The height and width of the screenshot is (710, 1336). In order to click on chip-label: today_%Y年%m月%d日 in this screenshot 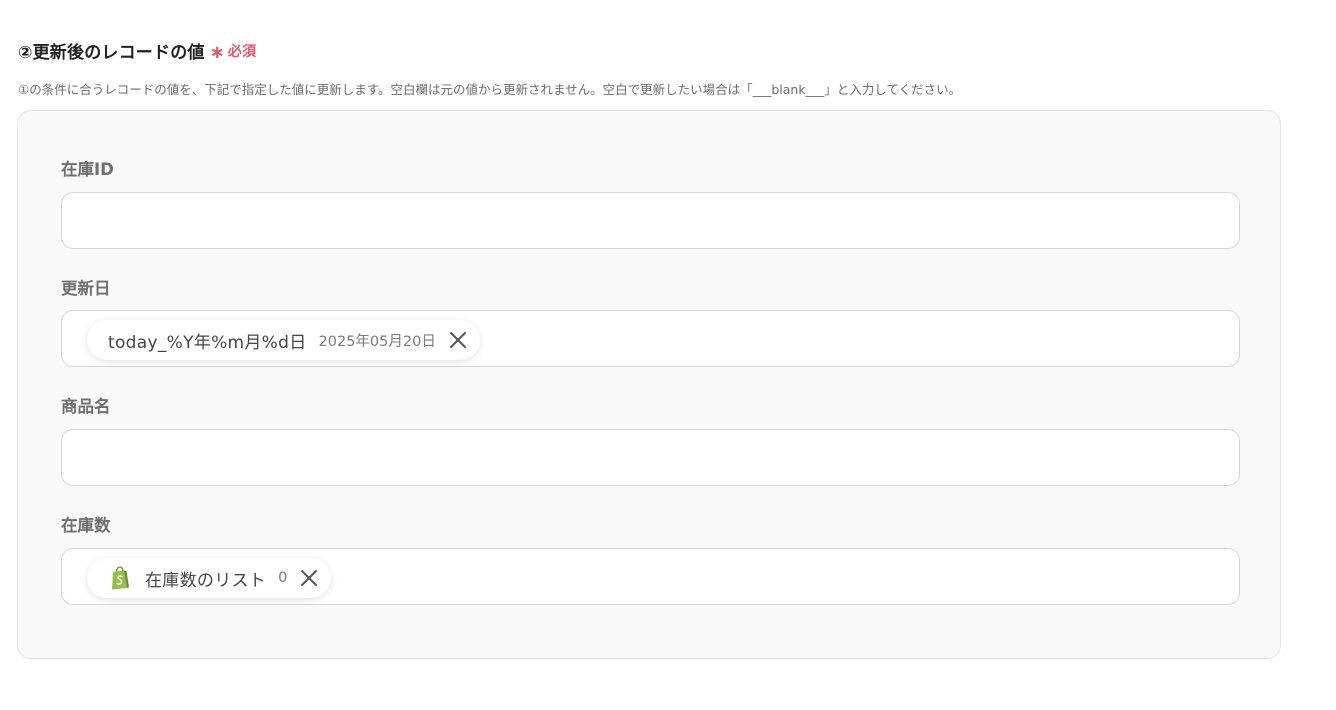, I will do `click(207, 342)`.